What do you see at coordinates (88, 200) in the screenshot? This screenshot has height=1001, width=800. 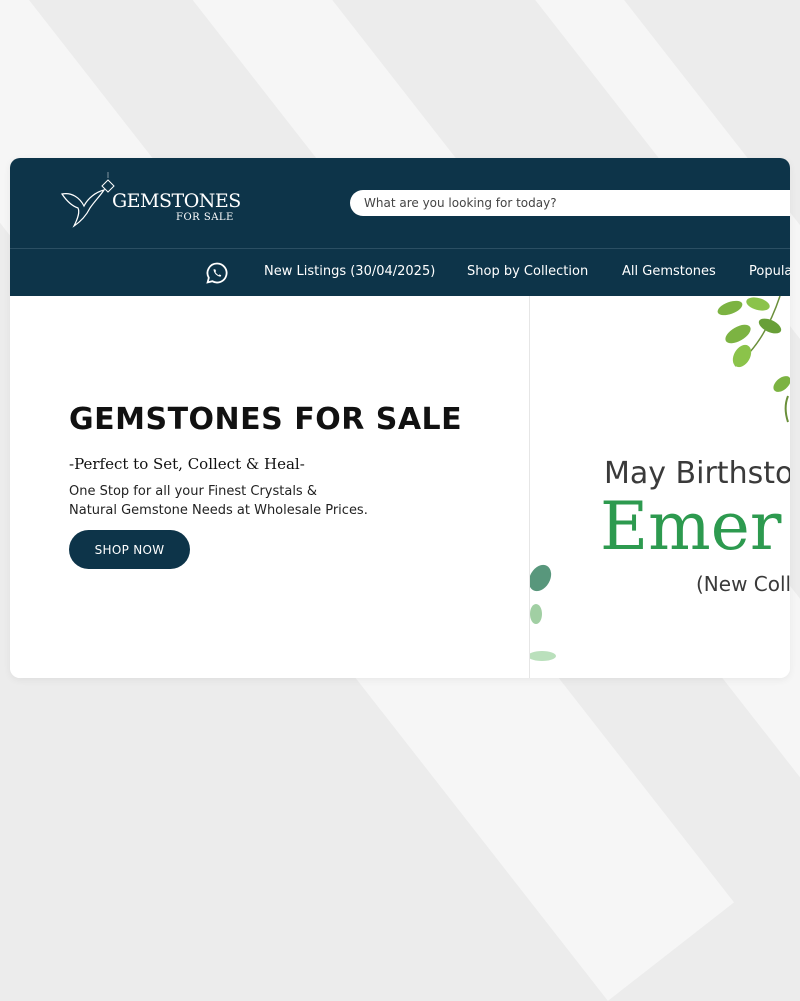 I see `dove-logo-icon` at bounding box center [88, 200].